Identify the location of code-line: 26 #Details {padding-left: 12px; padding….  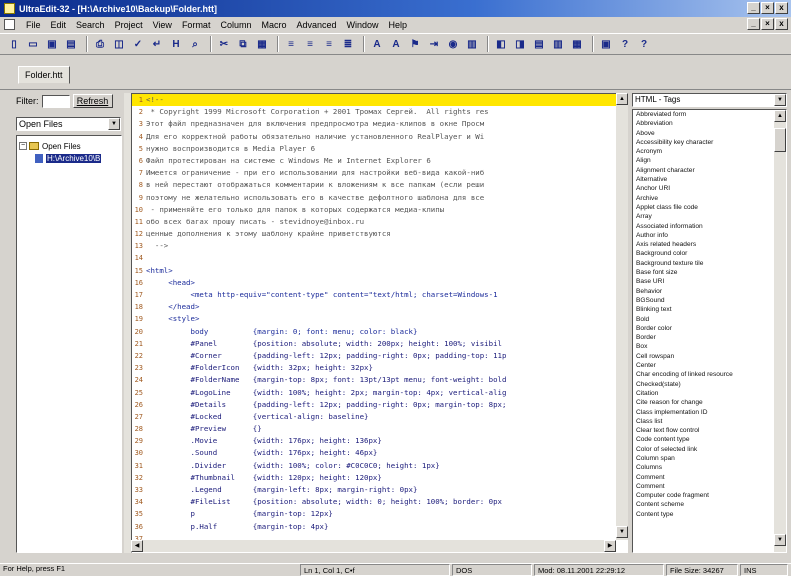
(379, 405).